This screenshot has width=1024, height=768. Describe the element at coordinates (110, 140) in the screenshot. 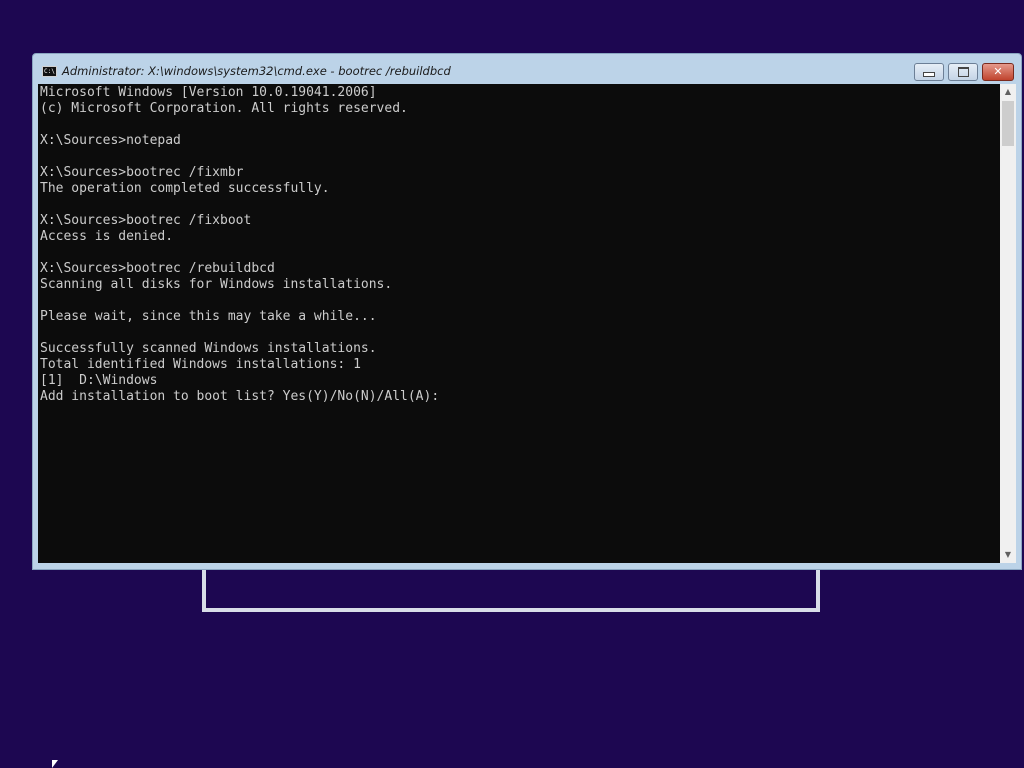

I see `console-line: X:\Sources>notepad` at that location.